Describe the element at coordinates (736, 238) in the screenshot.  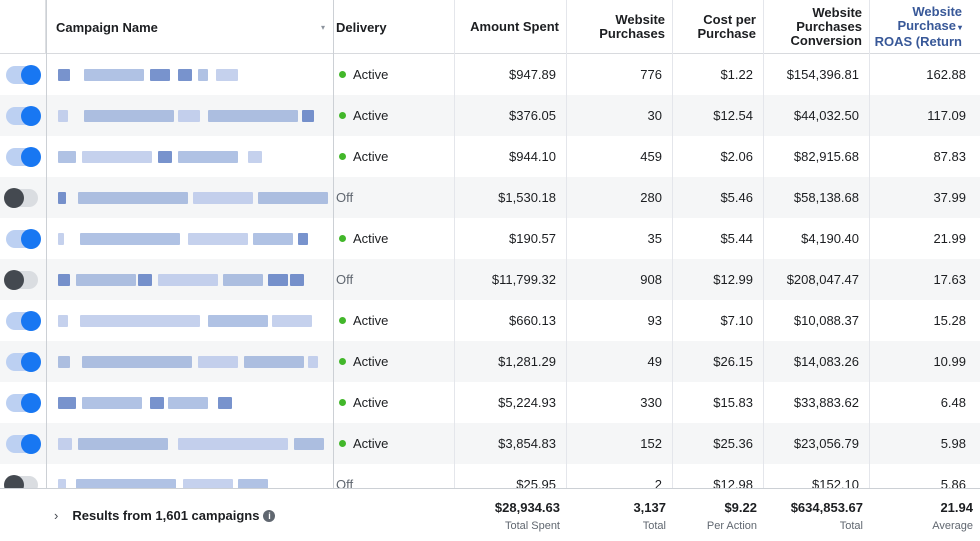
I see `cost-per-purchase: $5.44` at that location.